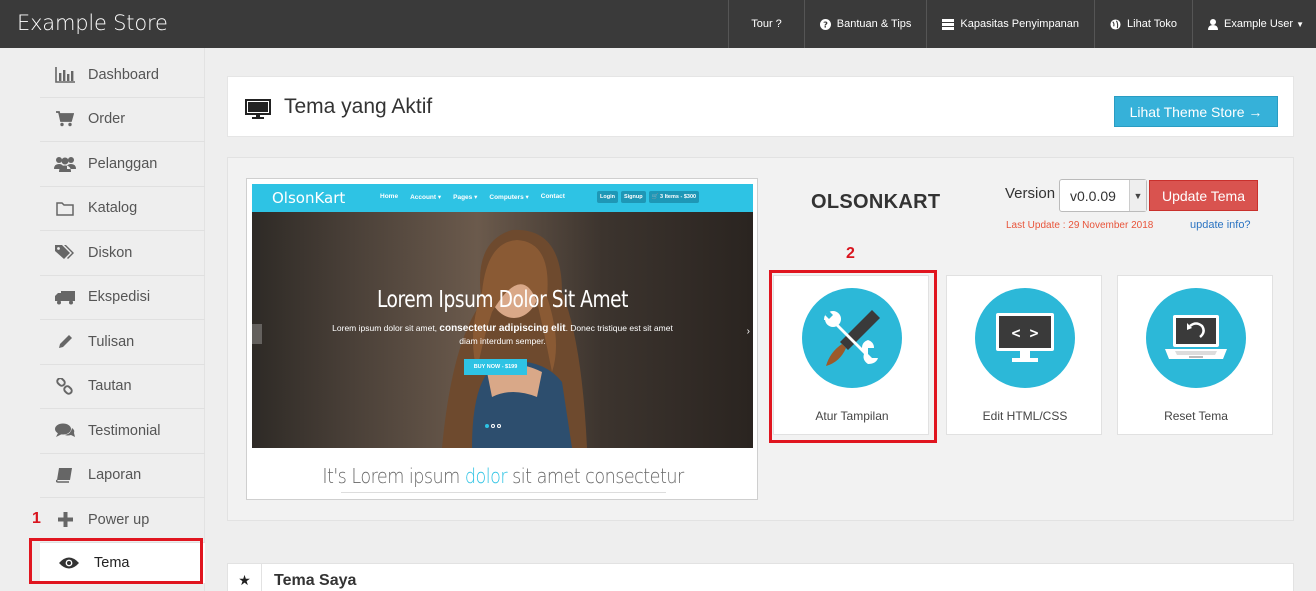 The image size is (1316, 591). Describe the element at coordinates (122, 298) in the screenshot. I see `sidebar-item-ekspedisi: Ekspedisi` at that location.